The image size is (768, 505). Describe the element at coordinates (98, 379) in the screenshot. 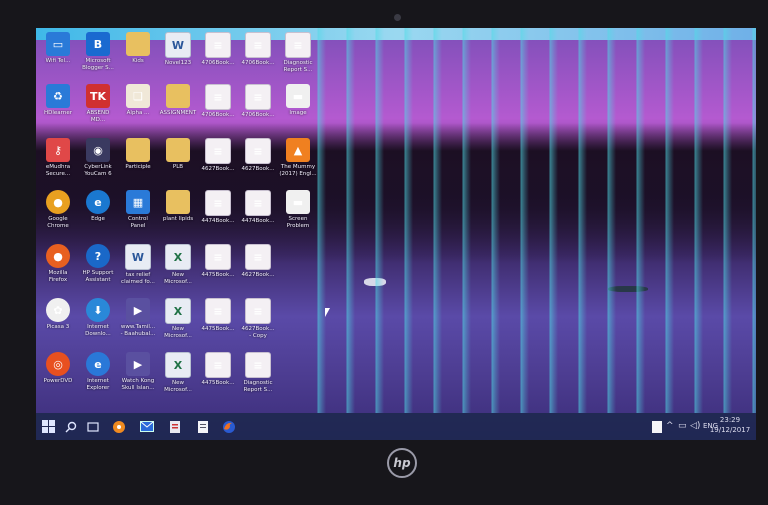

I see `desktop-icon: e Internet Explorer` at that location.